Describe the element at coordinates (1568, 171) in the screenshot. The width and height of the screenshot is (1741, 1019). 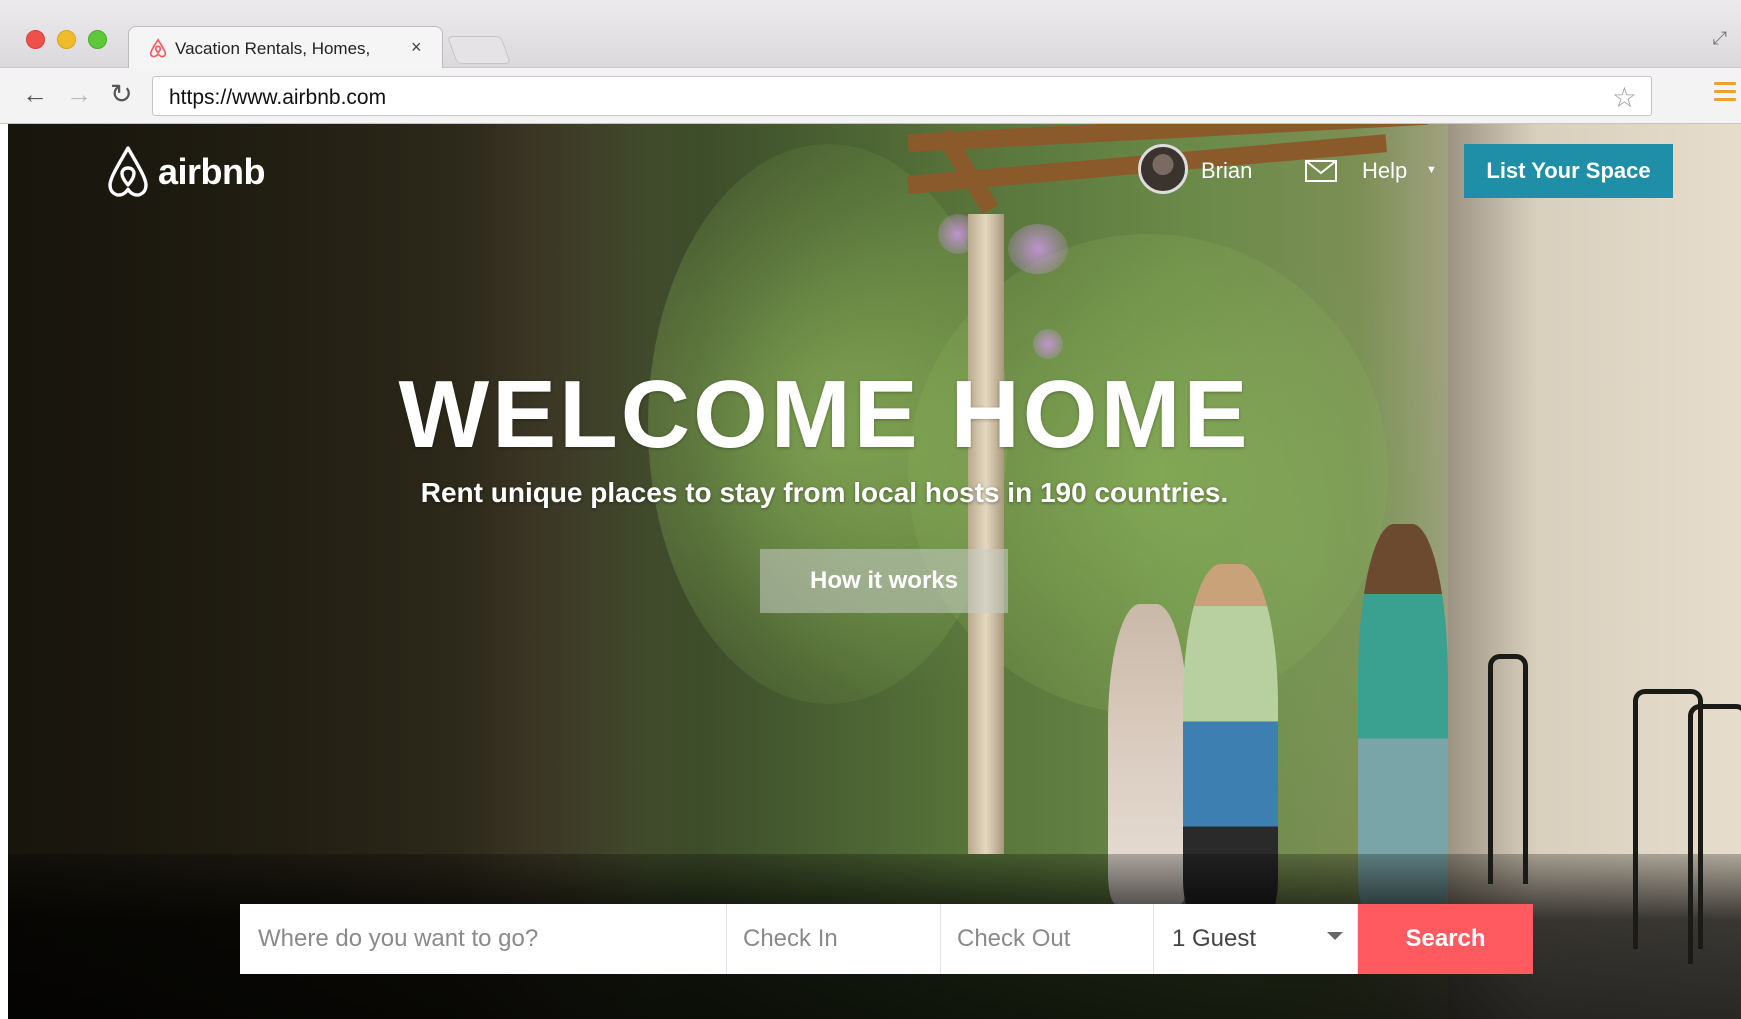
I see `list-your-space-button: List Your Space` at that location.